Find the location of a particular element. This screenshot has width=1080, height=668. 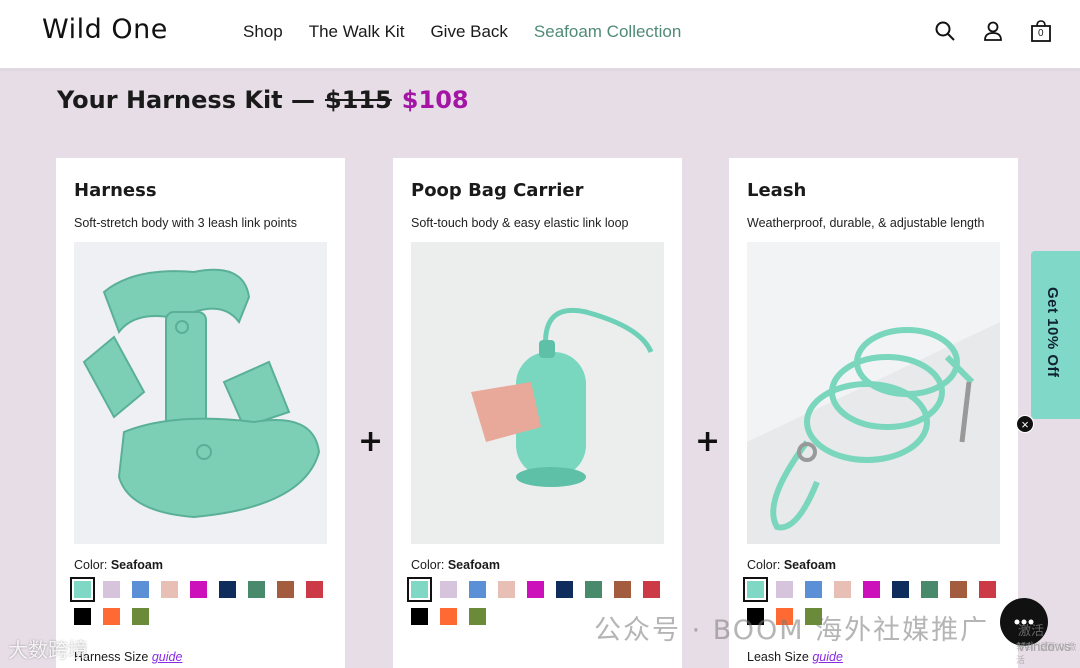

old-price: $115 is located at coordinates (358, 100).